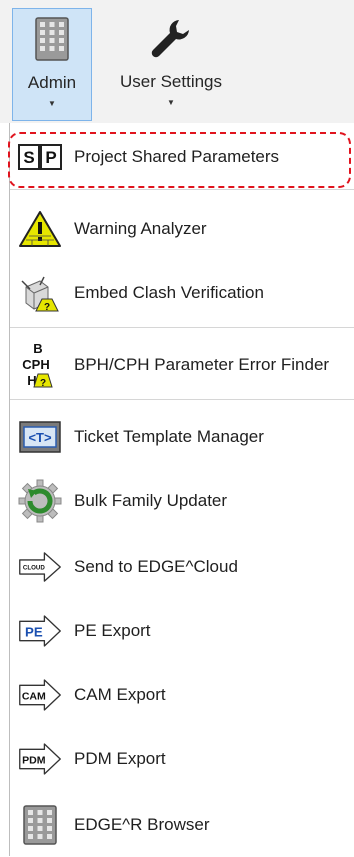 The height and width of the screenshot is (857, 354). Describe the element at coordinates (171, 81) in the screenshot. I see `user-settings-label: User Settings` at that location.